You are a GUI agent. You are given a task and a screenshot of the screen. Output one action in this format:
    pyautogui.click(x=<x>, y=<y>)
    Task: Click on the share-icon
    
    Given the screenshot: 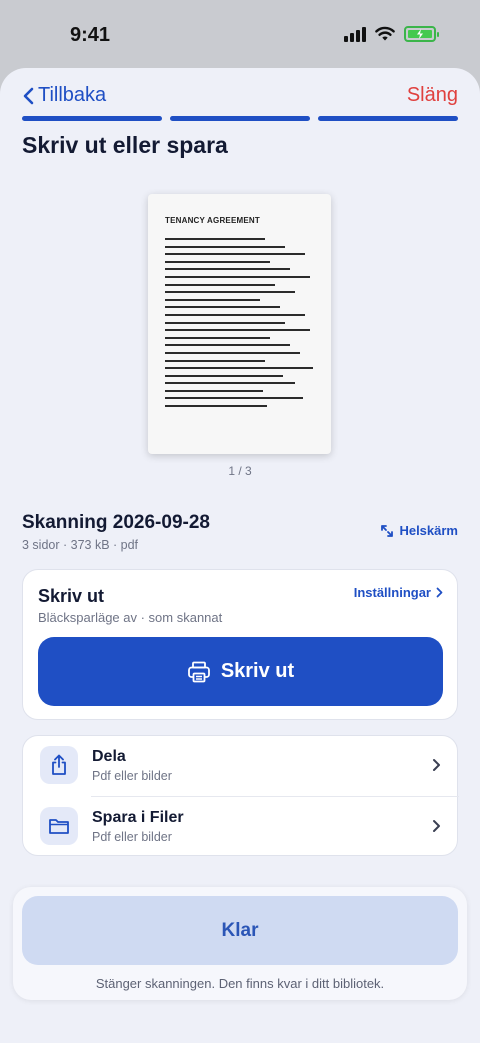 What is the action you would take?
    pyautogui.click(x=59, y=764)
    